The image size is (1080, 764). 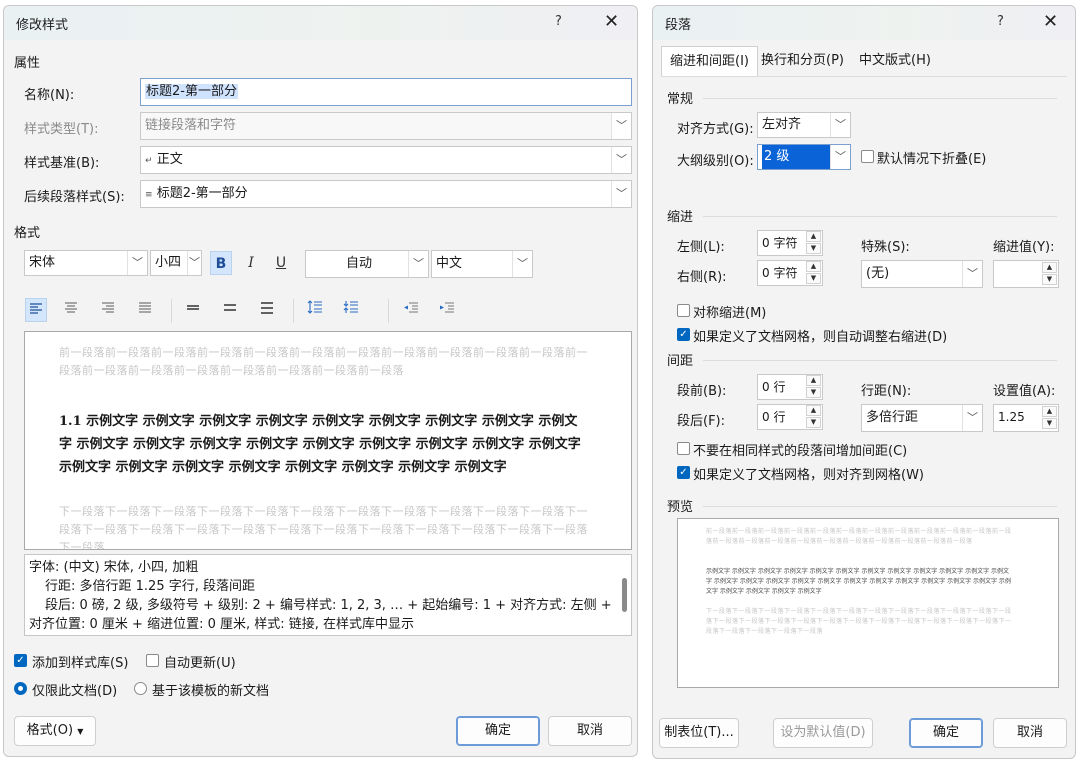 What do you see at coordinates (895, 61) in the screenshot?
I see `tab-asian-typography: 中文版式(H)` at bounding box center [895, 61].